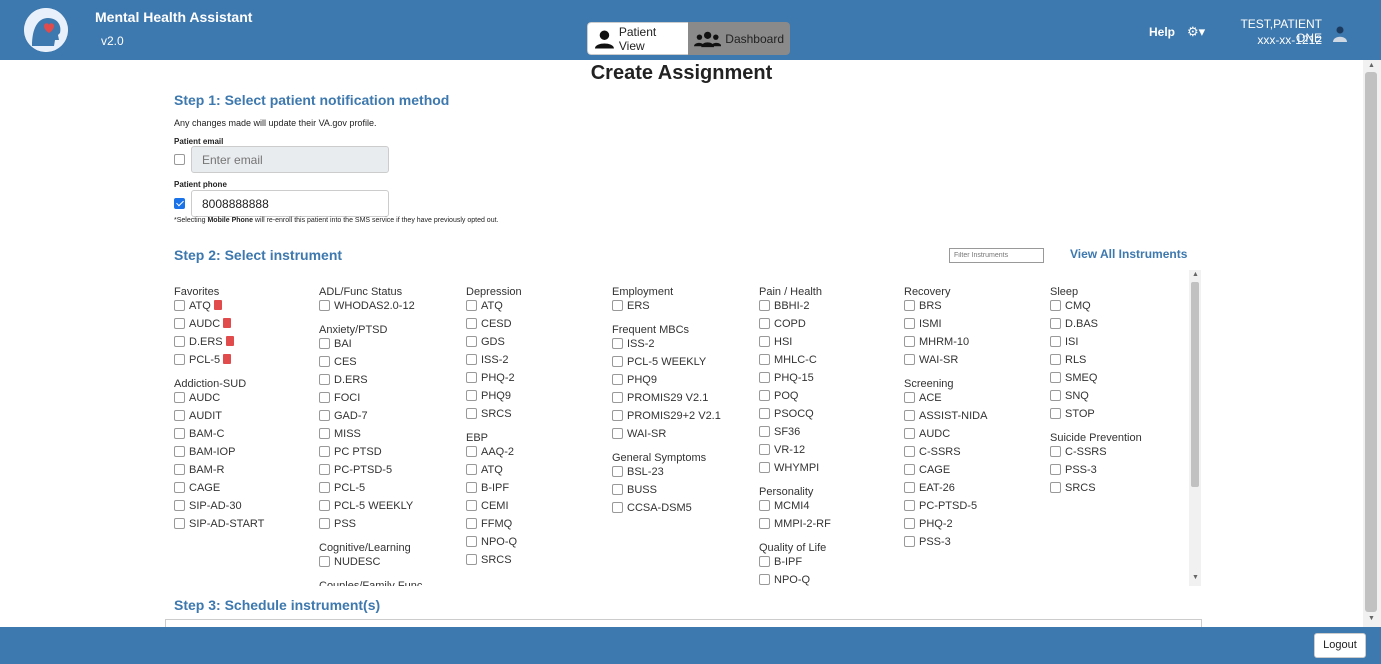  Describe the element at coordinates (370, 436) in the screenshot. I see `instrument-item: MISS` at that location.